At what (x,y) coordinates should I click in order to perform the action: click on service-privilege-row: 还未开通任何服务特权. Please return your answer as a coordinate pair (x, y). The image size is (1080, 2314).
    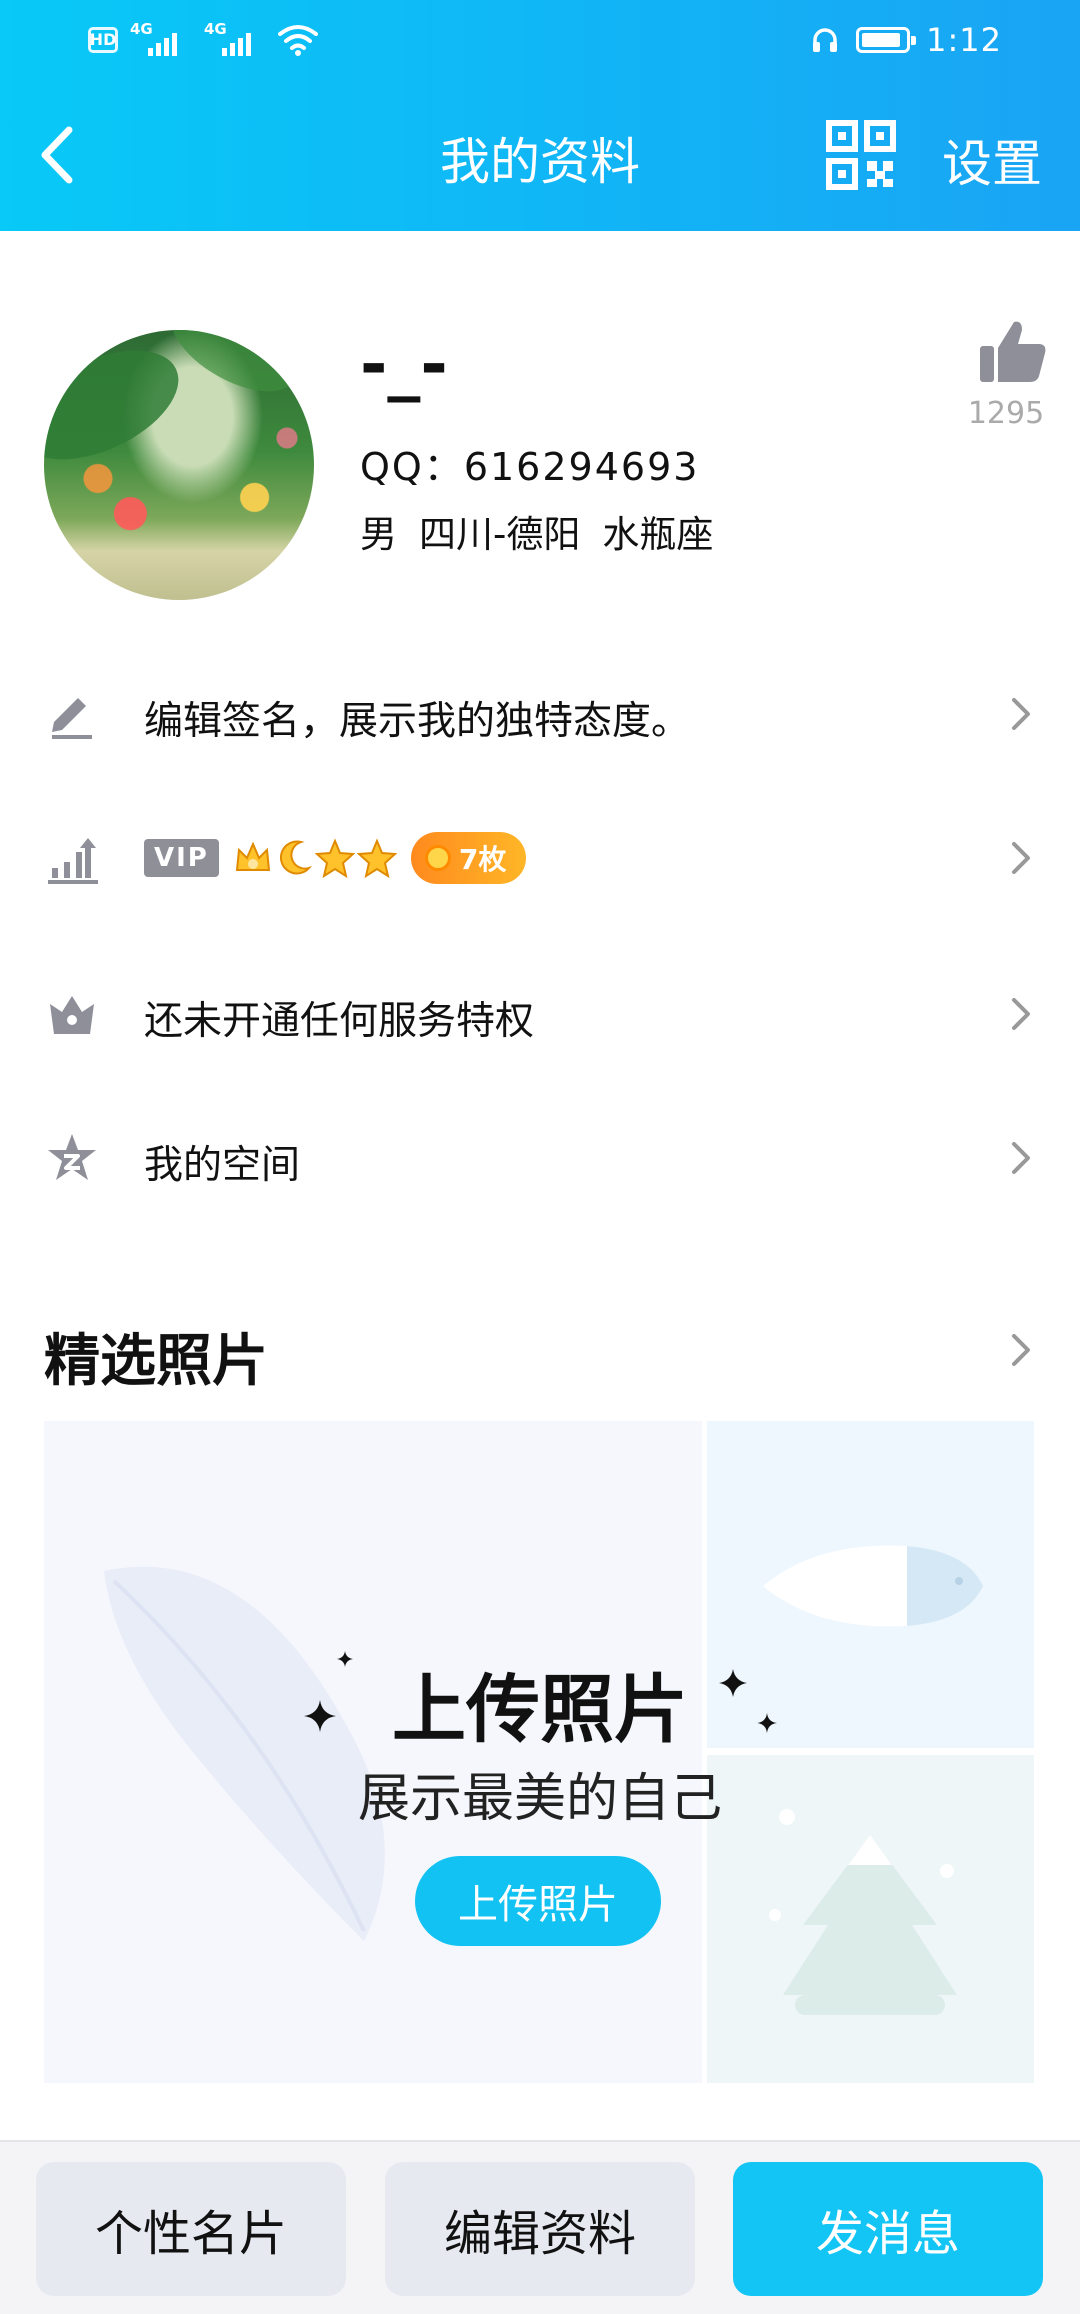
    Looking at the image, I should click on (540, 1014).